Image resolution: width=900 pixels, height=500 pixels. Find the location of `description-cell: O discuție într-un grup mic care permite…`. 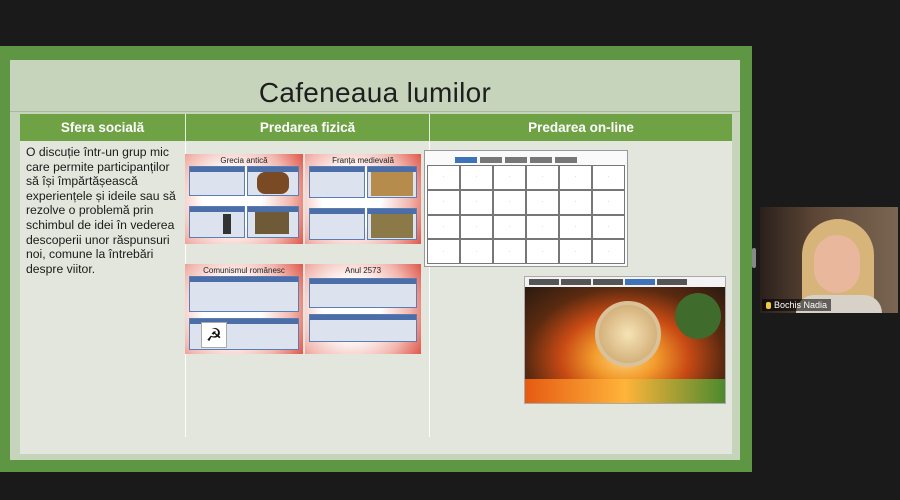

description-cell: O discuție într-un grup mic care permite… is located at coordinates (103, 289).